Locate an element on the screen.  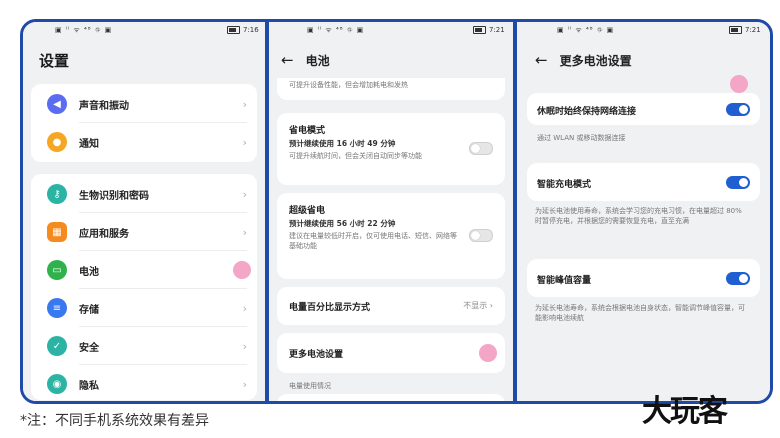
key-icon: ⚷ is located at coordinates (57, 194).